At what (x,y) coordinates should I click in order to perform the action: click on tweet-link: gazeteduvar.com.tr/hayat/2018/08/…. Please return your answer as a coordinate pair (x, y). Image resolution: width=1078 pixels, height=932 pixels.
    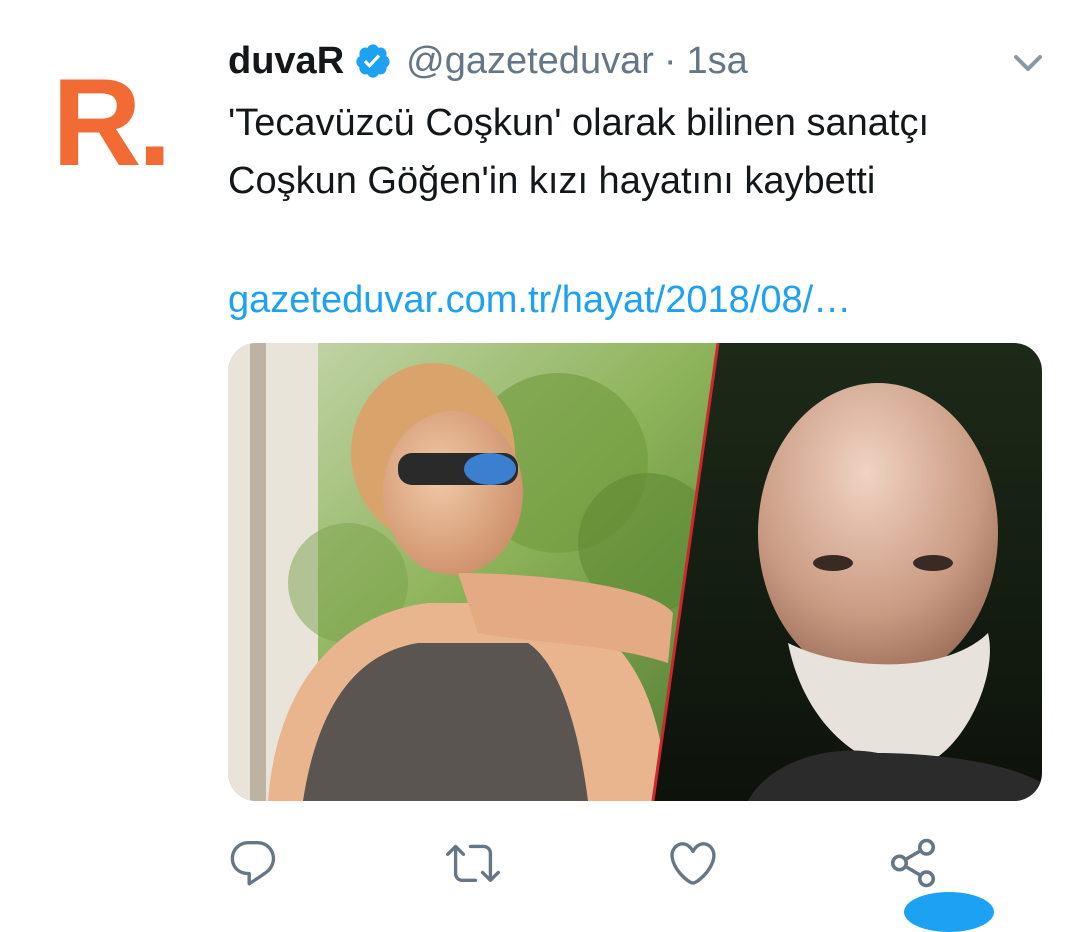
    Looking at the image, I should click on (539, 300).